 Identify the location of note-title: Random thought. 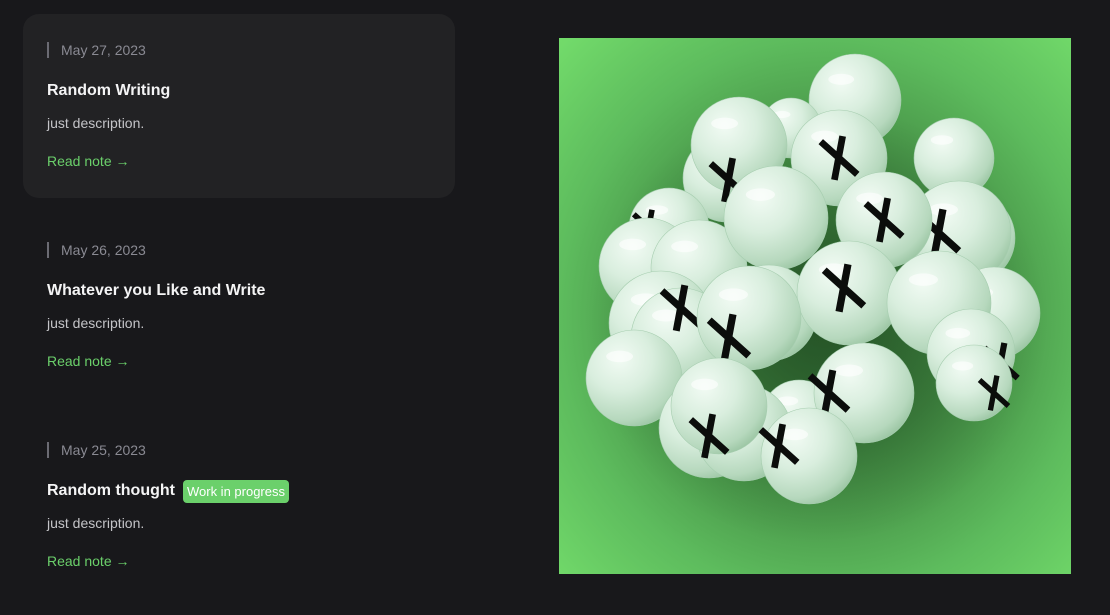
(111, 490).